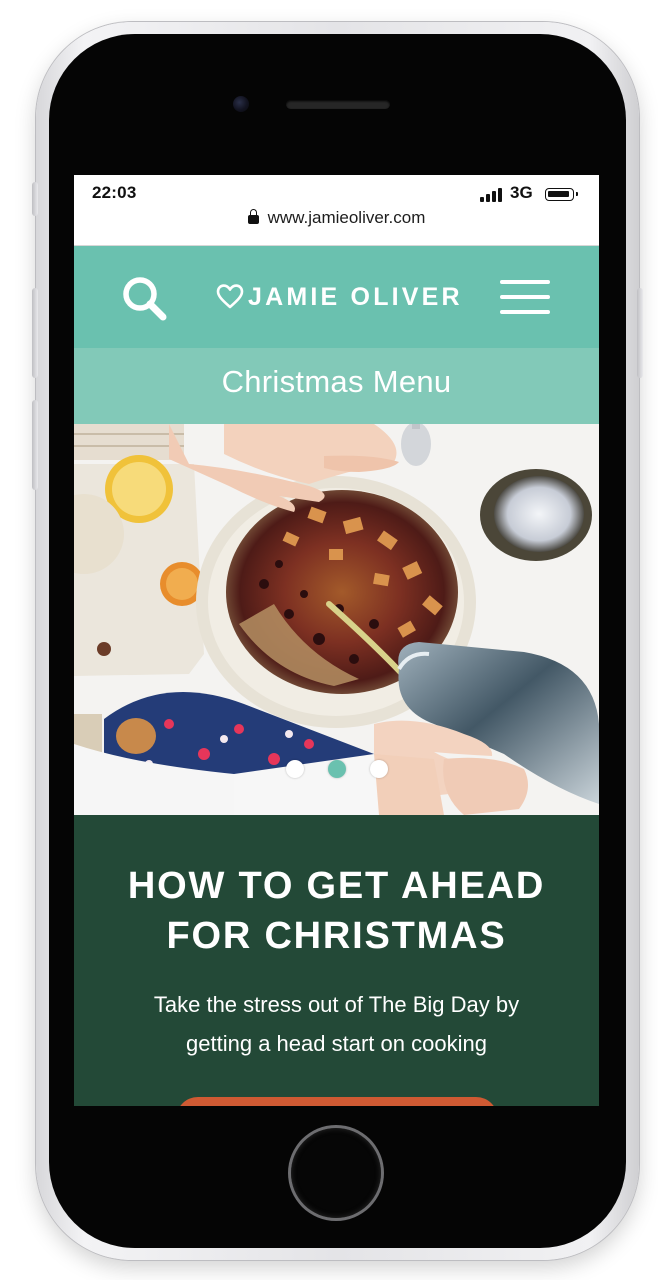  What do you see at coordinates (35, 333) in the screenshot?
I see `volume-up-button` at bounding box center [35, 333].